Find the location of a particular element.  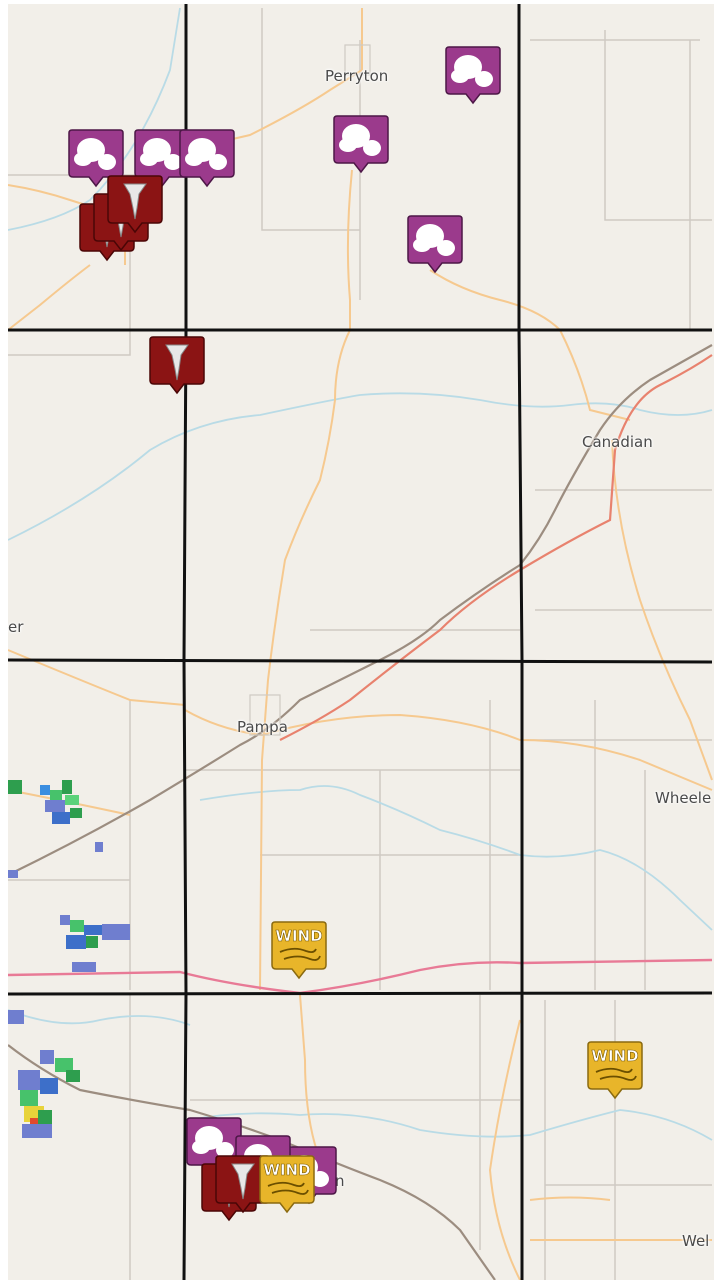

place-label-er: er is located at coordinates (16, 627).